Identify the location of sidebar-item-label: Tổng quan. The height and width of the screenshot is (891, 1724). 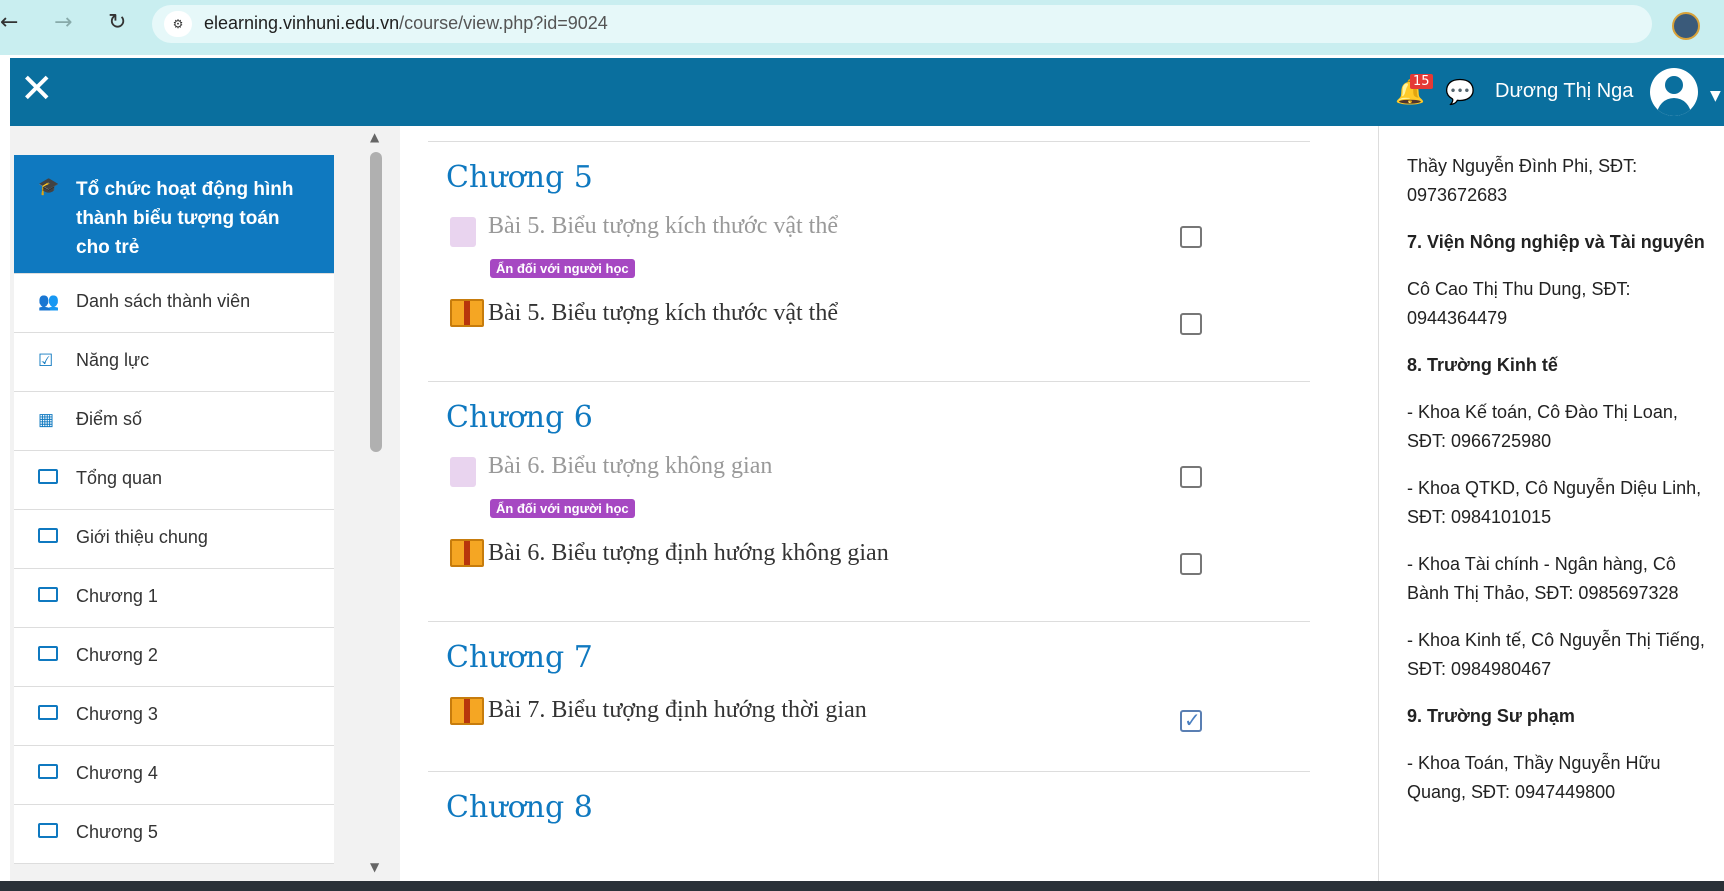
(119, 478).